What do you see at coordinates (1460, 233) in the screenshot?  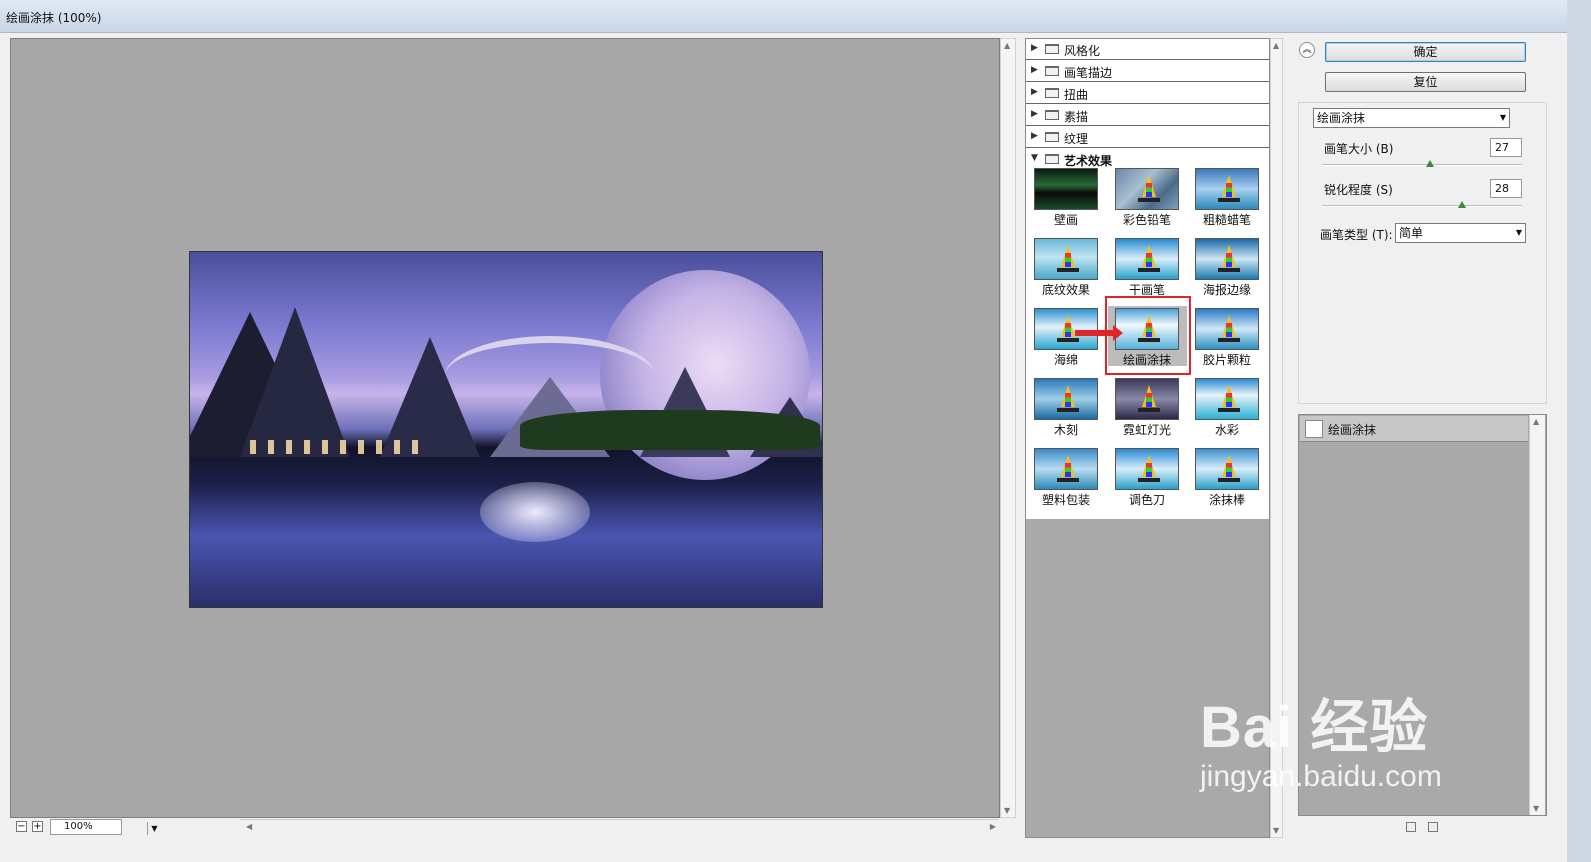 I see `brush-type-select: 简单 ▼` at bounding box center [1460, 233].